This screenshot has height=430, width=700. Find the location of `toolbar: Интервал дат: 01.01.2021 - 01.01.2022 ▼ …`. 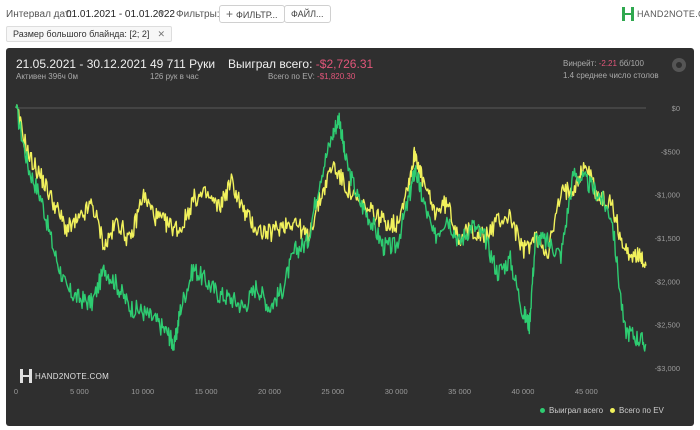

toolbar: Интервал дат: 01.01.2021 - 01.01.2022 ▼ … is located at coordinates (350, 13).